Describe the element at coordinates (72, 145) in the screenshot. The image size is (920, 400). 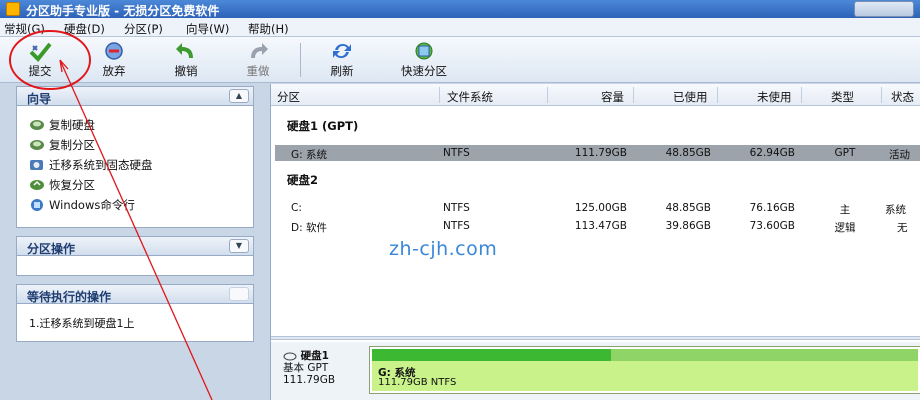
I see `wizard-item-label: 复制分区` at that location.